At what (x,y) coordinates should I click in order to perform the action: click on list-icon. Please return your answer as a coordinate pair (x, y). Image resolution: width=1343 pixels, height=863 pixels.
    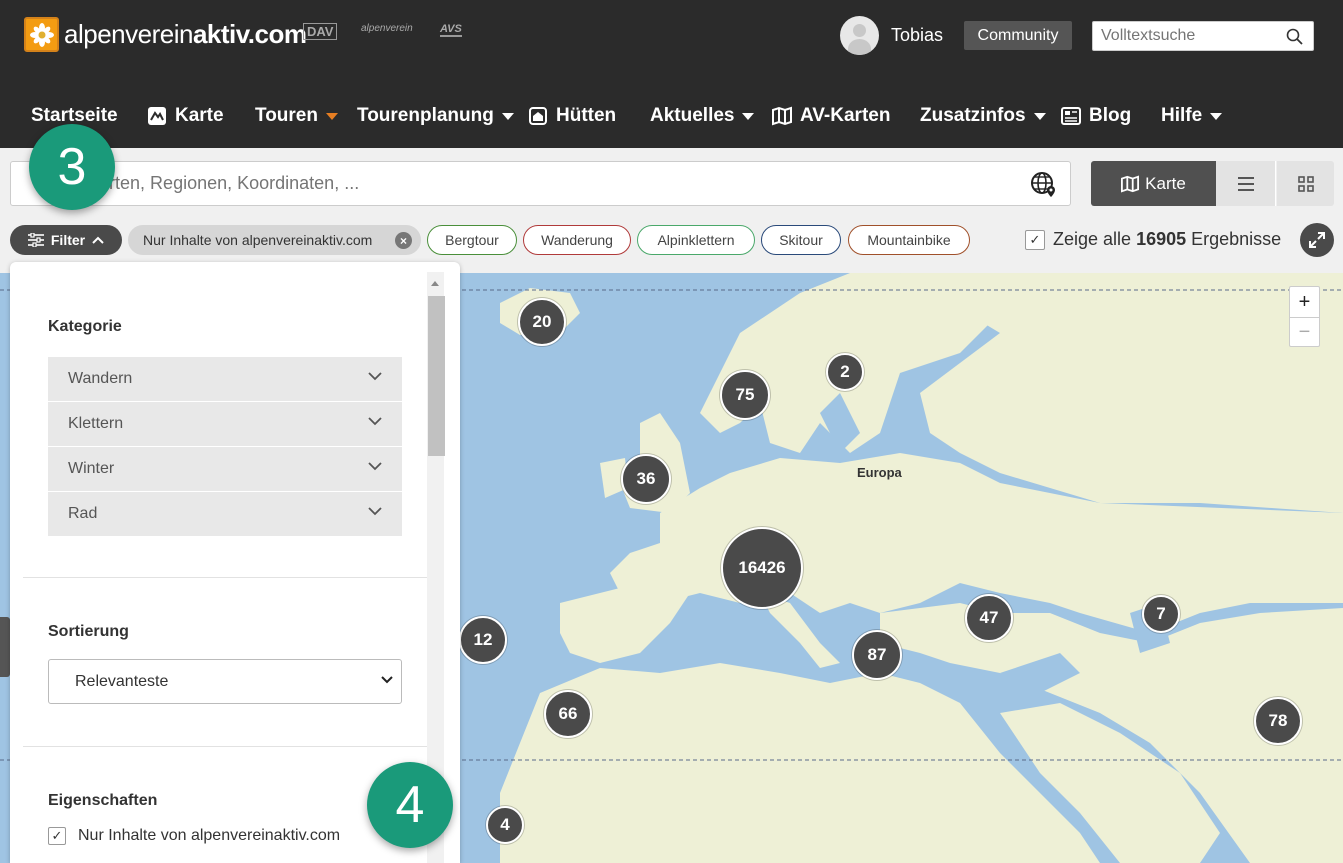
    Looking at the image, I should click on (1245, 183).